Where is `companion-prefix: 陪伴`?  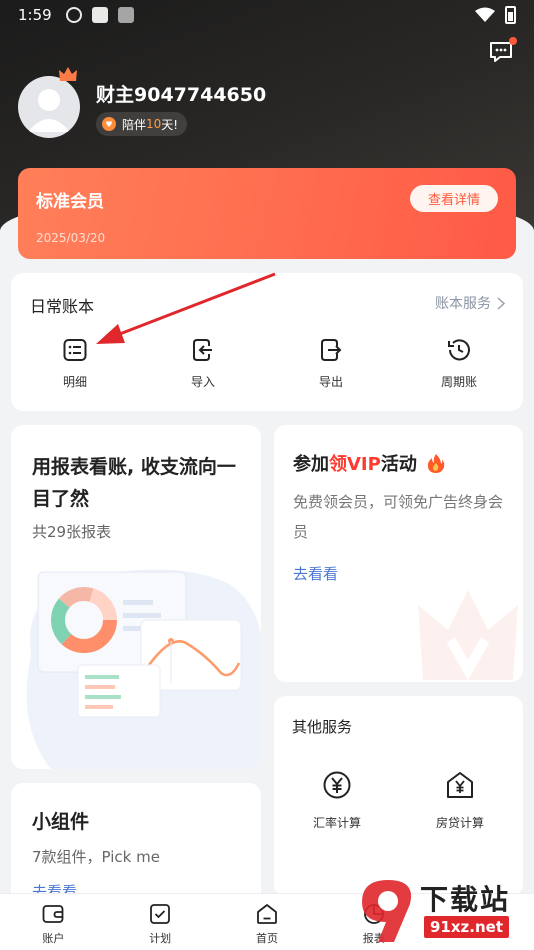 companion-prefix: 陪伴 is located at coordinates (134, 124).